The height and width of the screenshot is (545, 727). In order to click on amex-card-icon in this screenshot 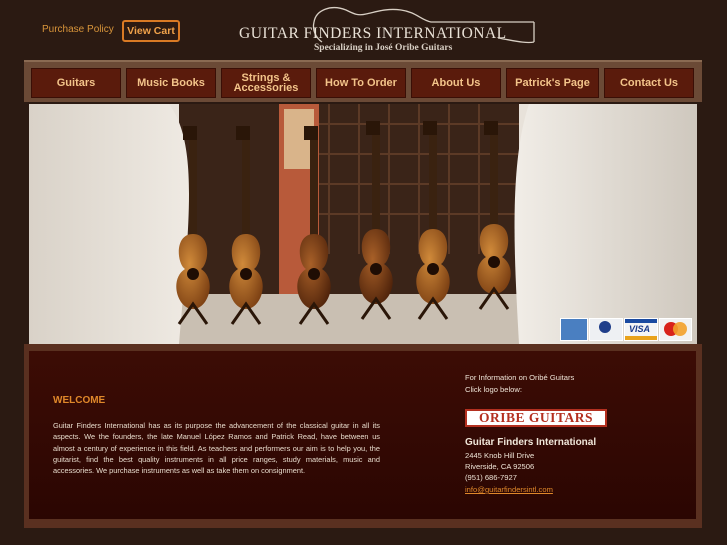, I will do `click(574, 329)`.